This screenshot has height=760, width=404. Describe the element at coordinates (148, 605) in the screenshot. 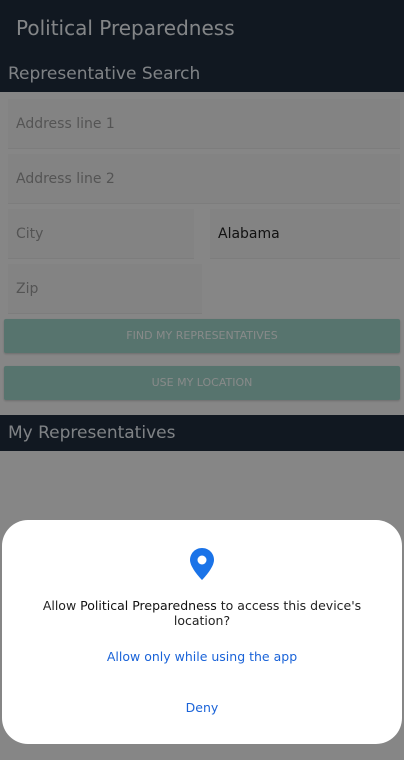

I see `prompt-app-name: Political Preparedness` at that location.